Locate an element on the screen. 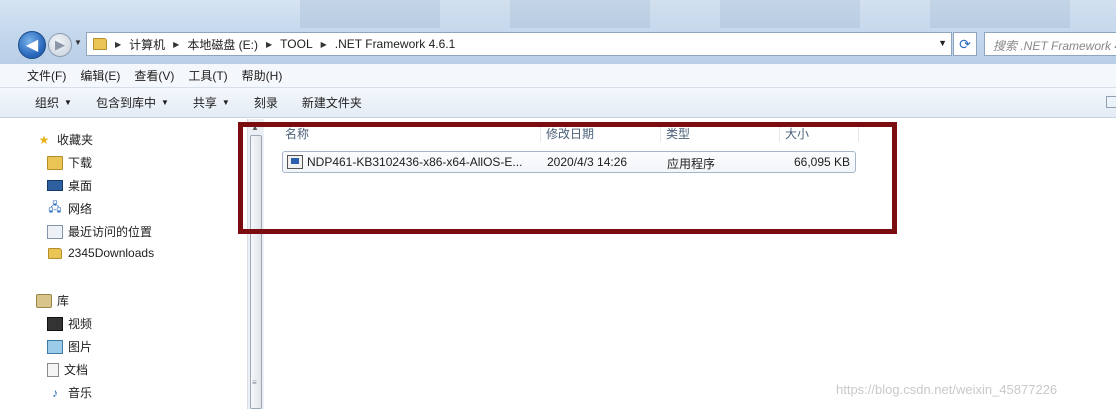  address-dropdown-icon: ▼ is located at coordinates (942, 43).